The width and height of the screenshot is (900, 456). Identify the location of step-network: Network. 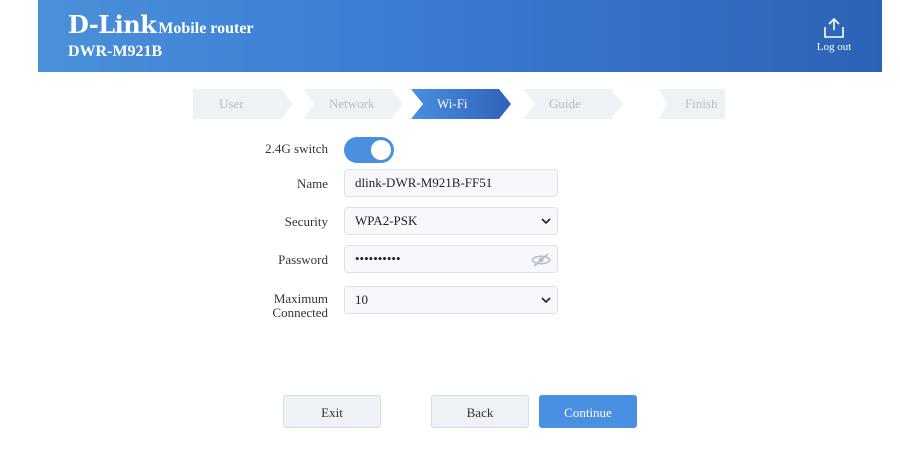
(353, 104).